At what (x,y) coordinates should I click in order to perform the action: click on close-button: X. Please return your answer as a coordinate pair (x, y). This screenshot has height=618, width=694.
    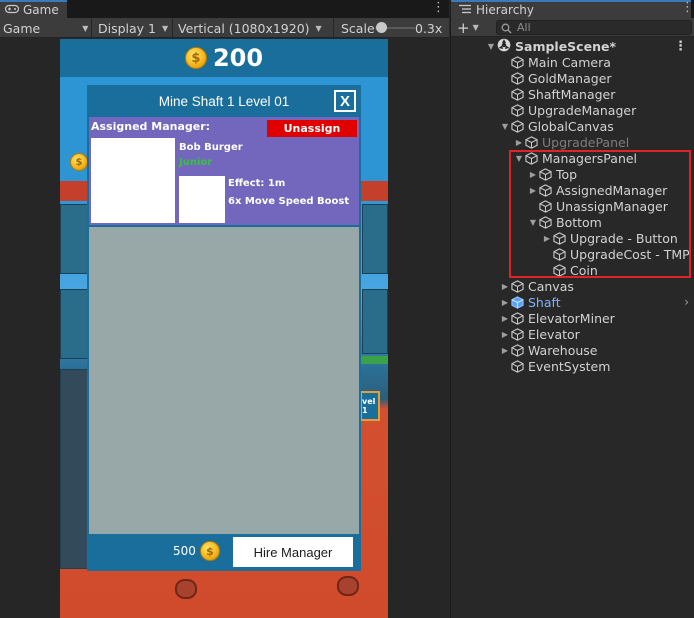
    Looking at the image, I should click on (345, 101).